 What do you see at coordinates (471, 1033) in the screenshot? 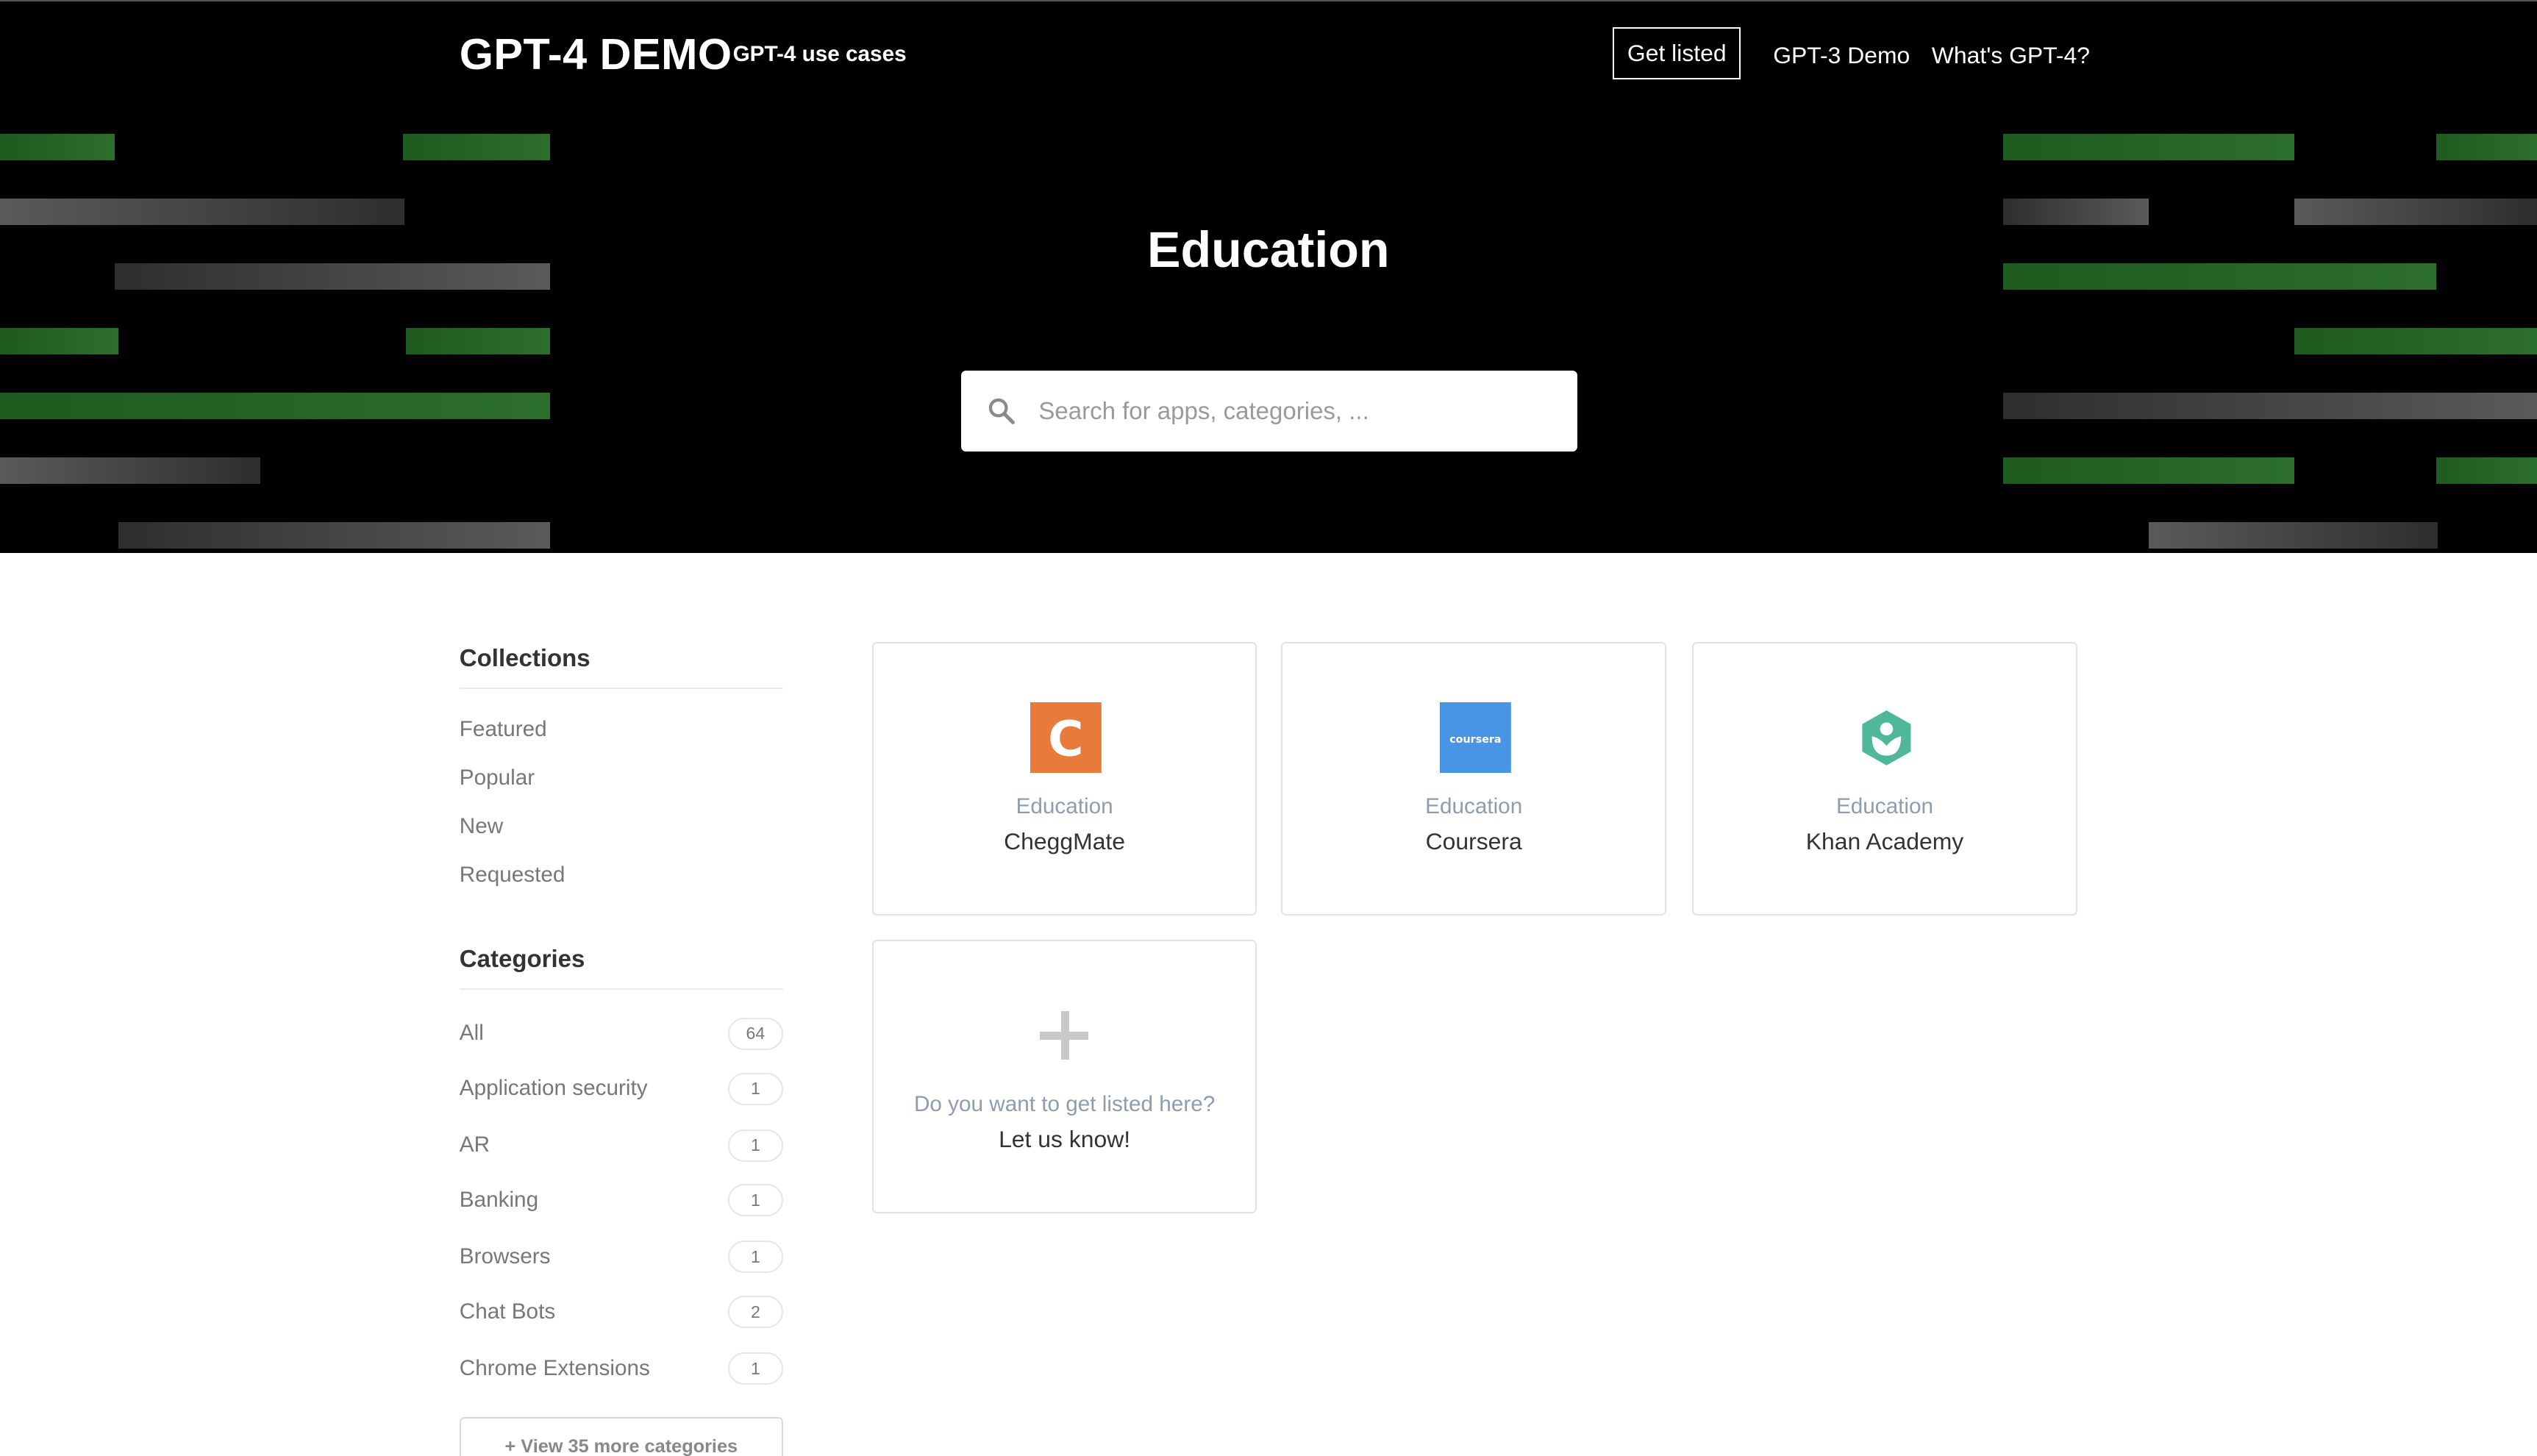
I see `category-label: All` at bounding box center [471, 1033].